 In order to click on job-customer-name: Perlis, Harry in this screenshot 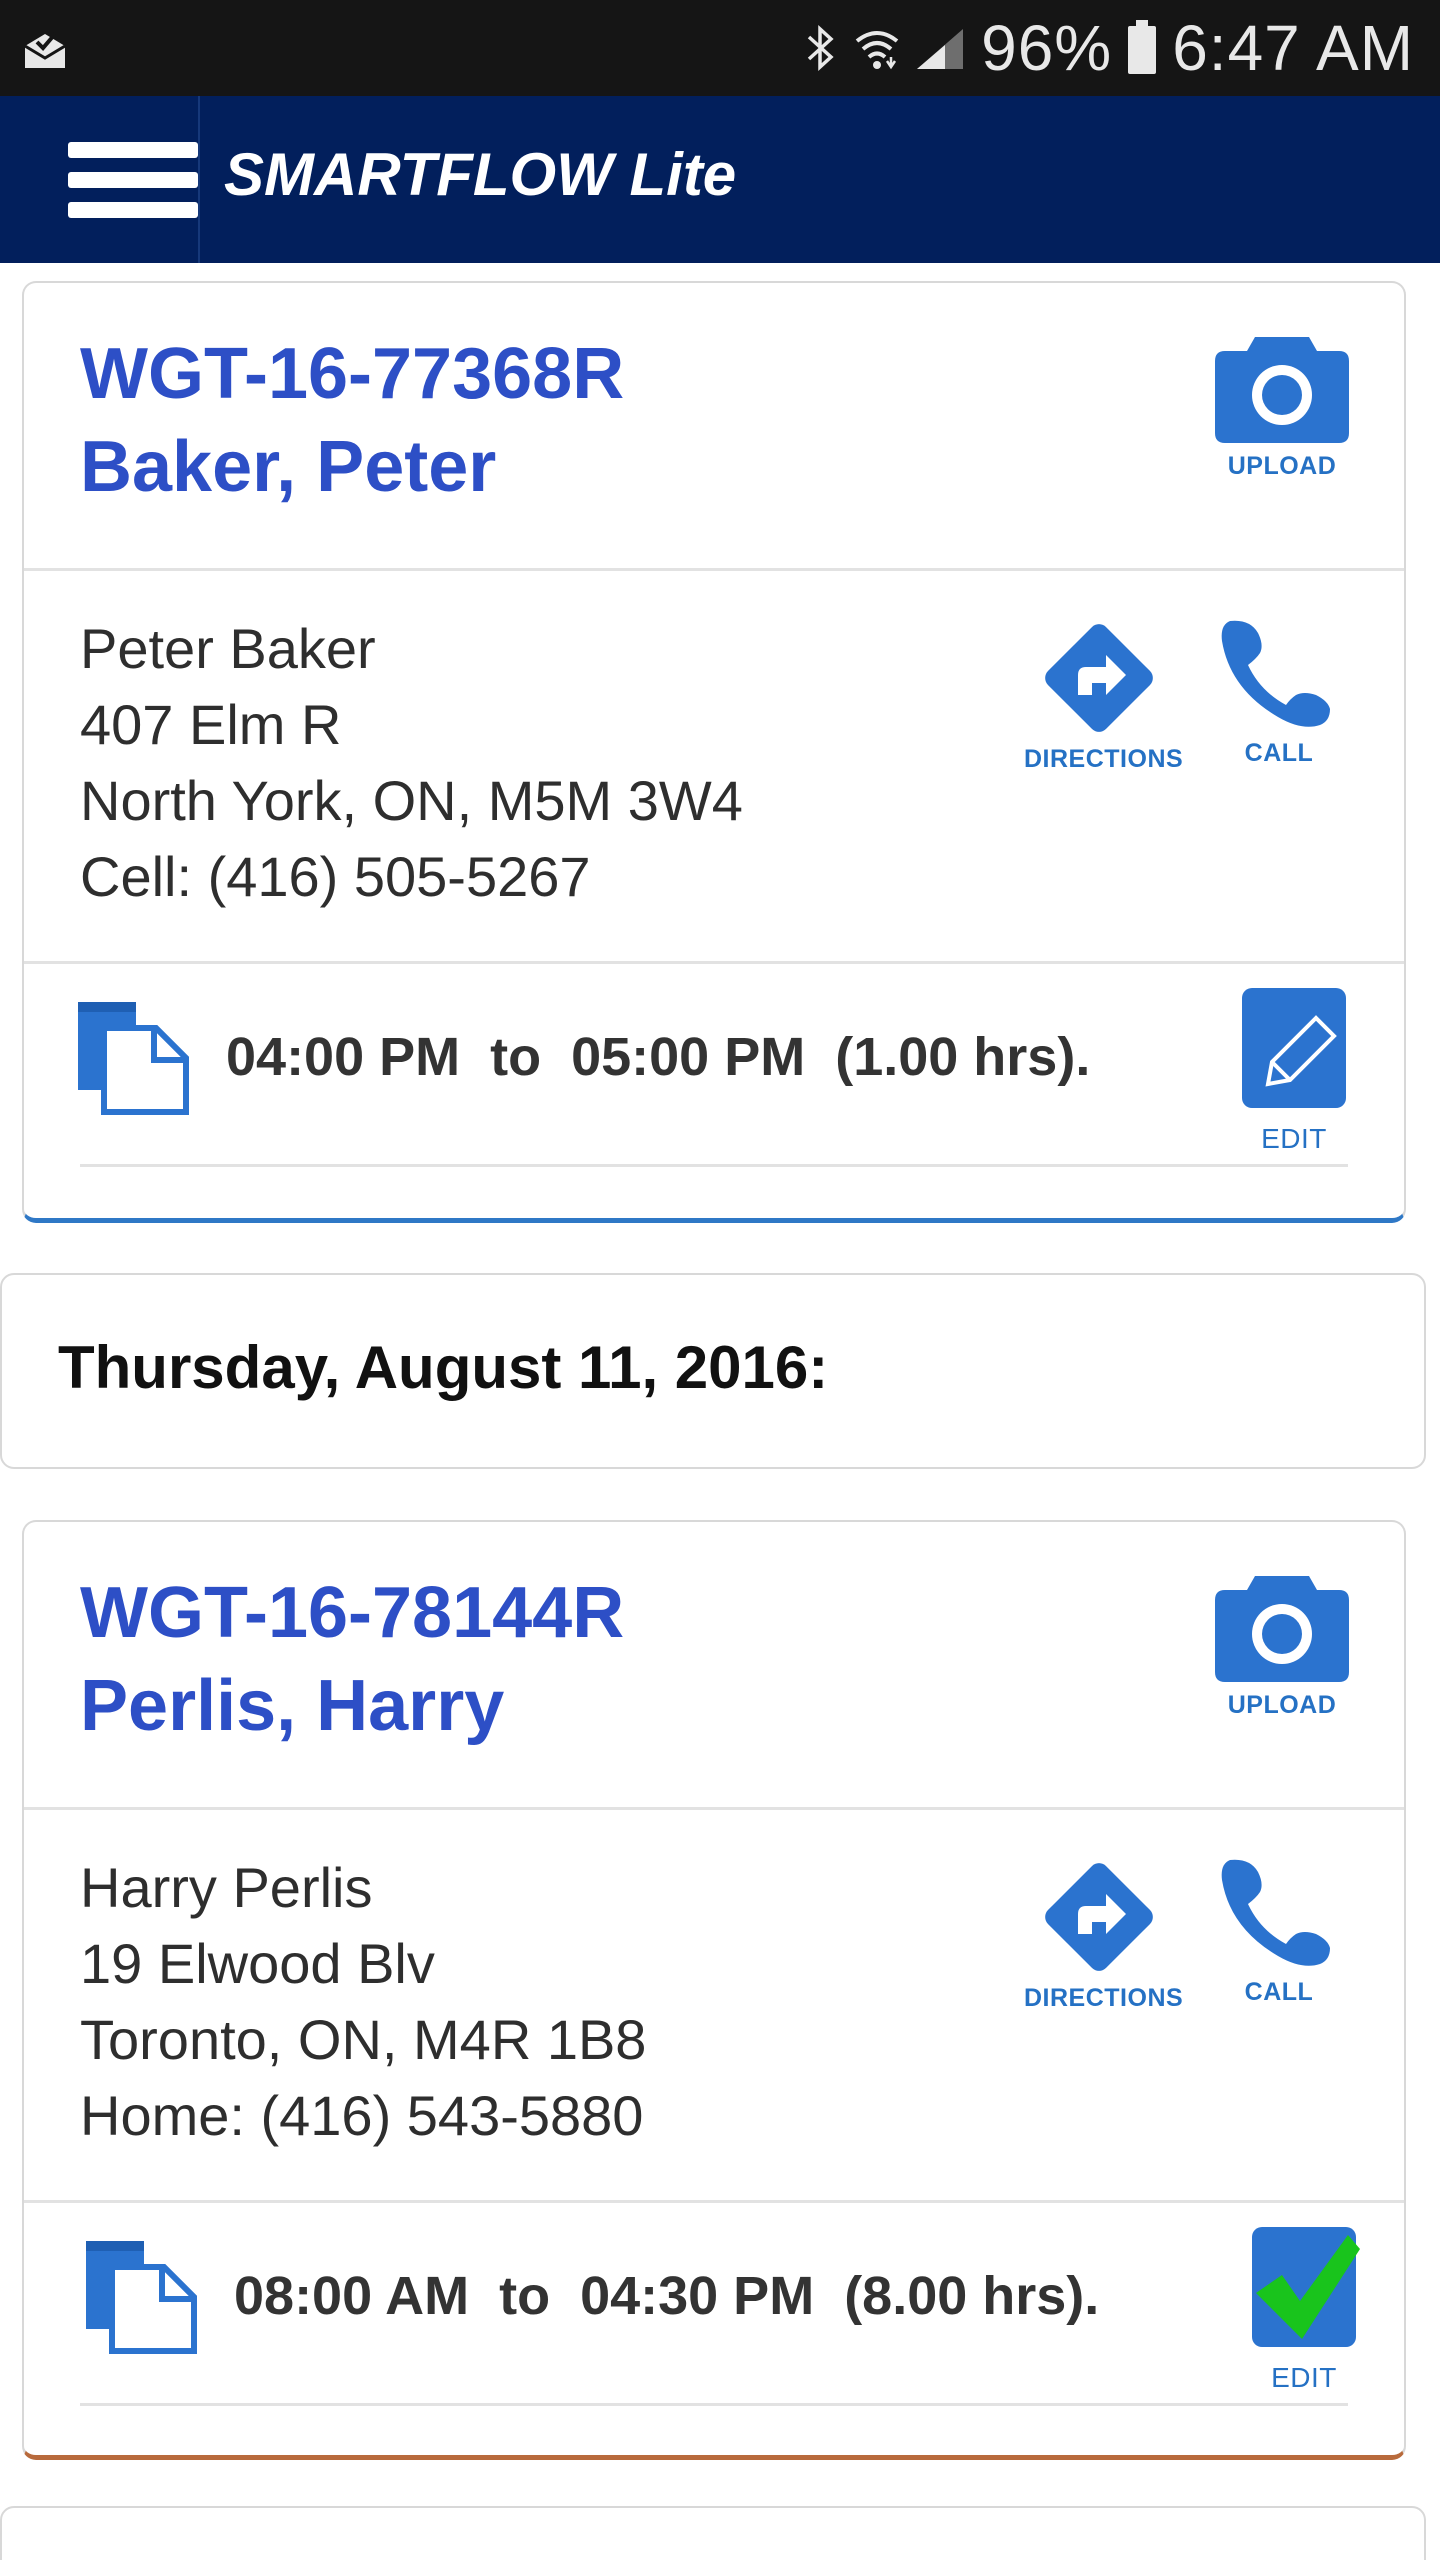, I will do `click(292, 1706)`.